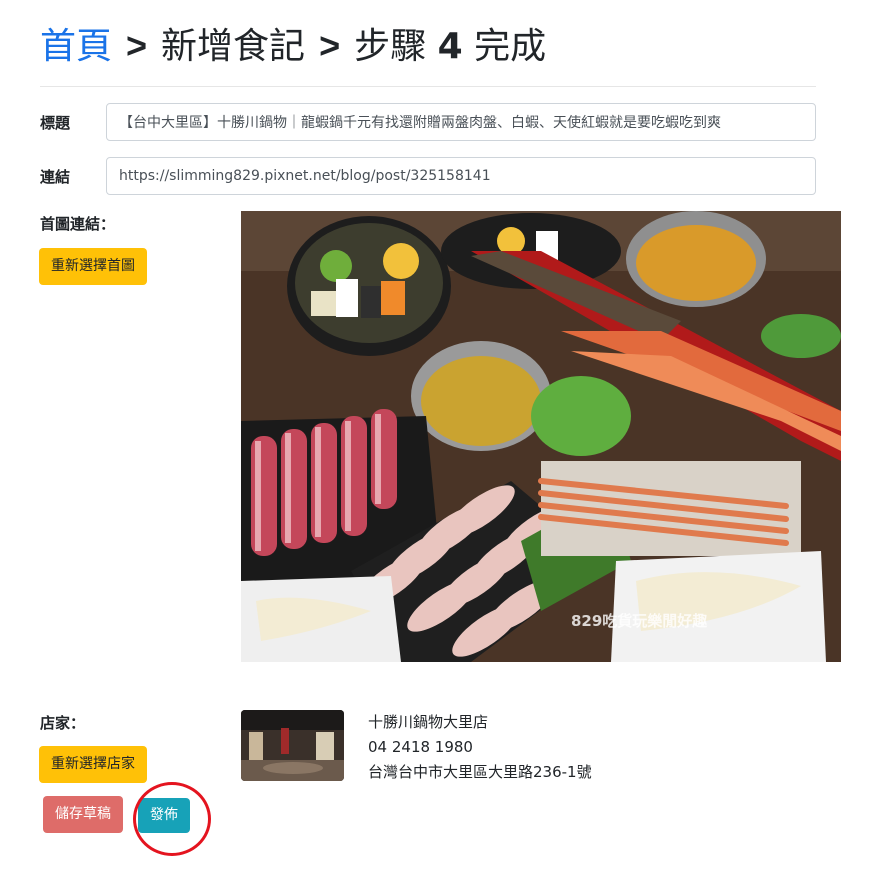 This screenshot has width=890, height=872. Describe the element at coordinates (480, 772) in the screenshot. I see `store-address: 台灣台中市大里區大里路236-1號` at that location.